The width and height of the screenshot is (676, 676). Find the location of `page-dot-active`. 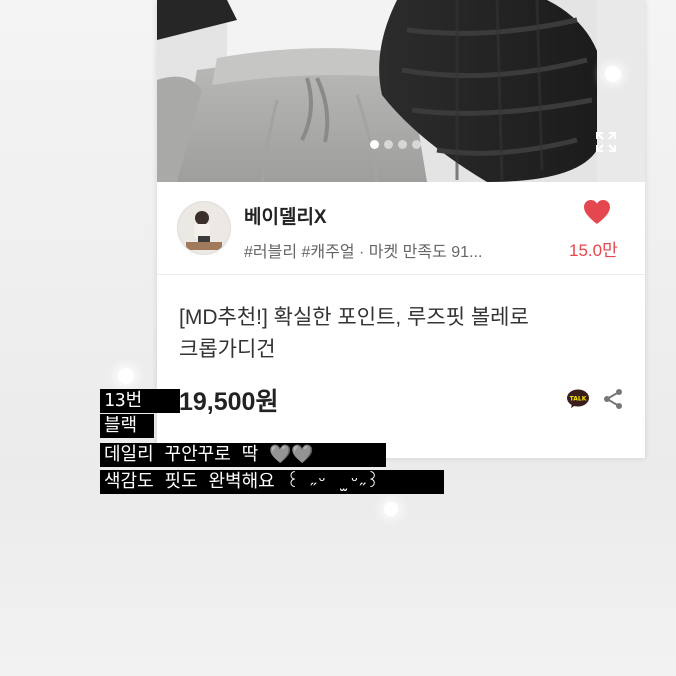

page-dot-active is located at coordinates (374, 144).